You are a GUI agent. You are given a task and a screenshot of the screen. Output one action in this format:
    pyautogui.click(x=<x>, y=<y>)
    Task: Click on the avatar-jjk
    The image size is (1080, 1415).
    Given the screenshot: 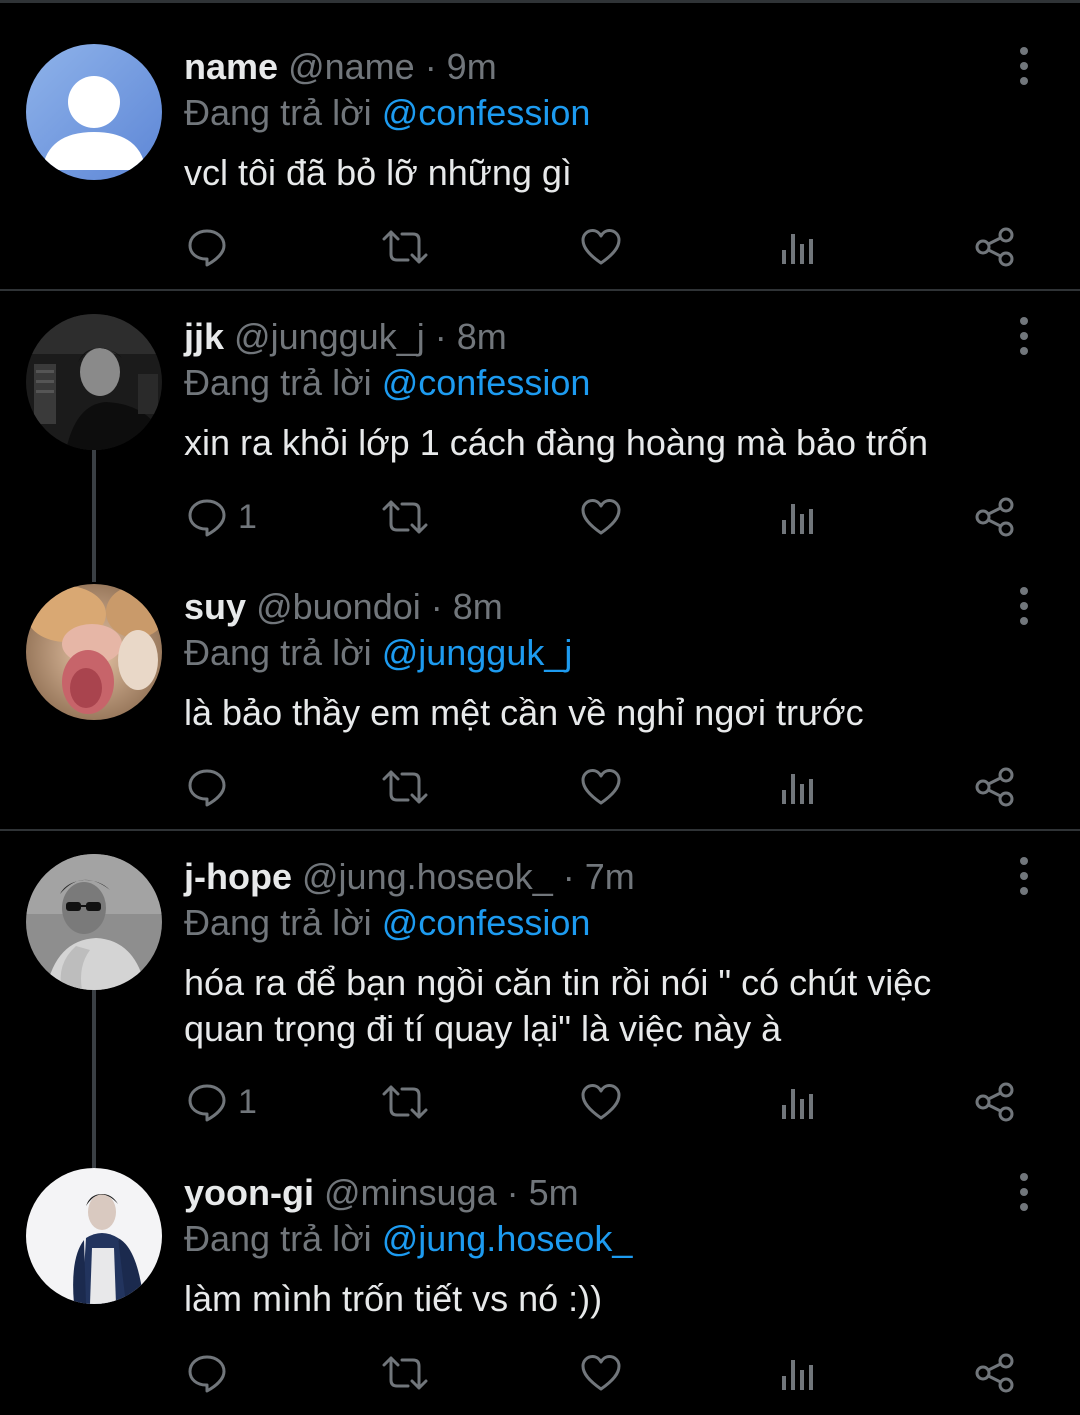 What is the action you would take?
    pyautogui.click(x=94, y=382)
    